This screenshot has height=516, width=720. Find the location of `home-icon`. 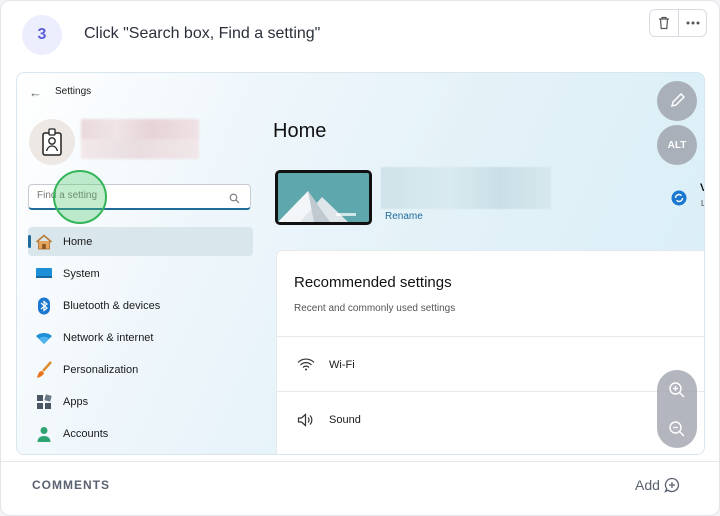

home-icon is located at coordinates (44, 242).